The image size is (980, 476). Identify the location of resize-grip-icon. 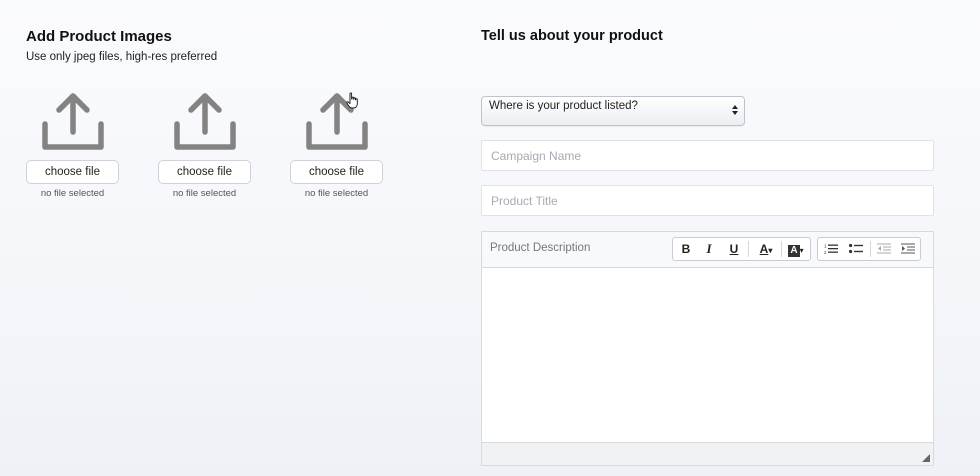
(926, 458).